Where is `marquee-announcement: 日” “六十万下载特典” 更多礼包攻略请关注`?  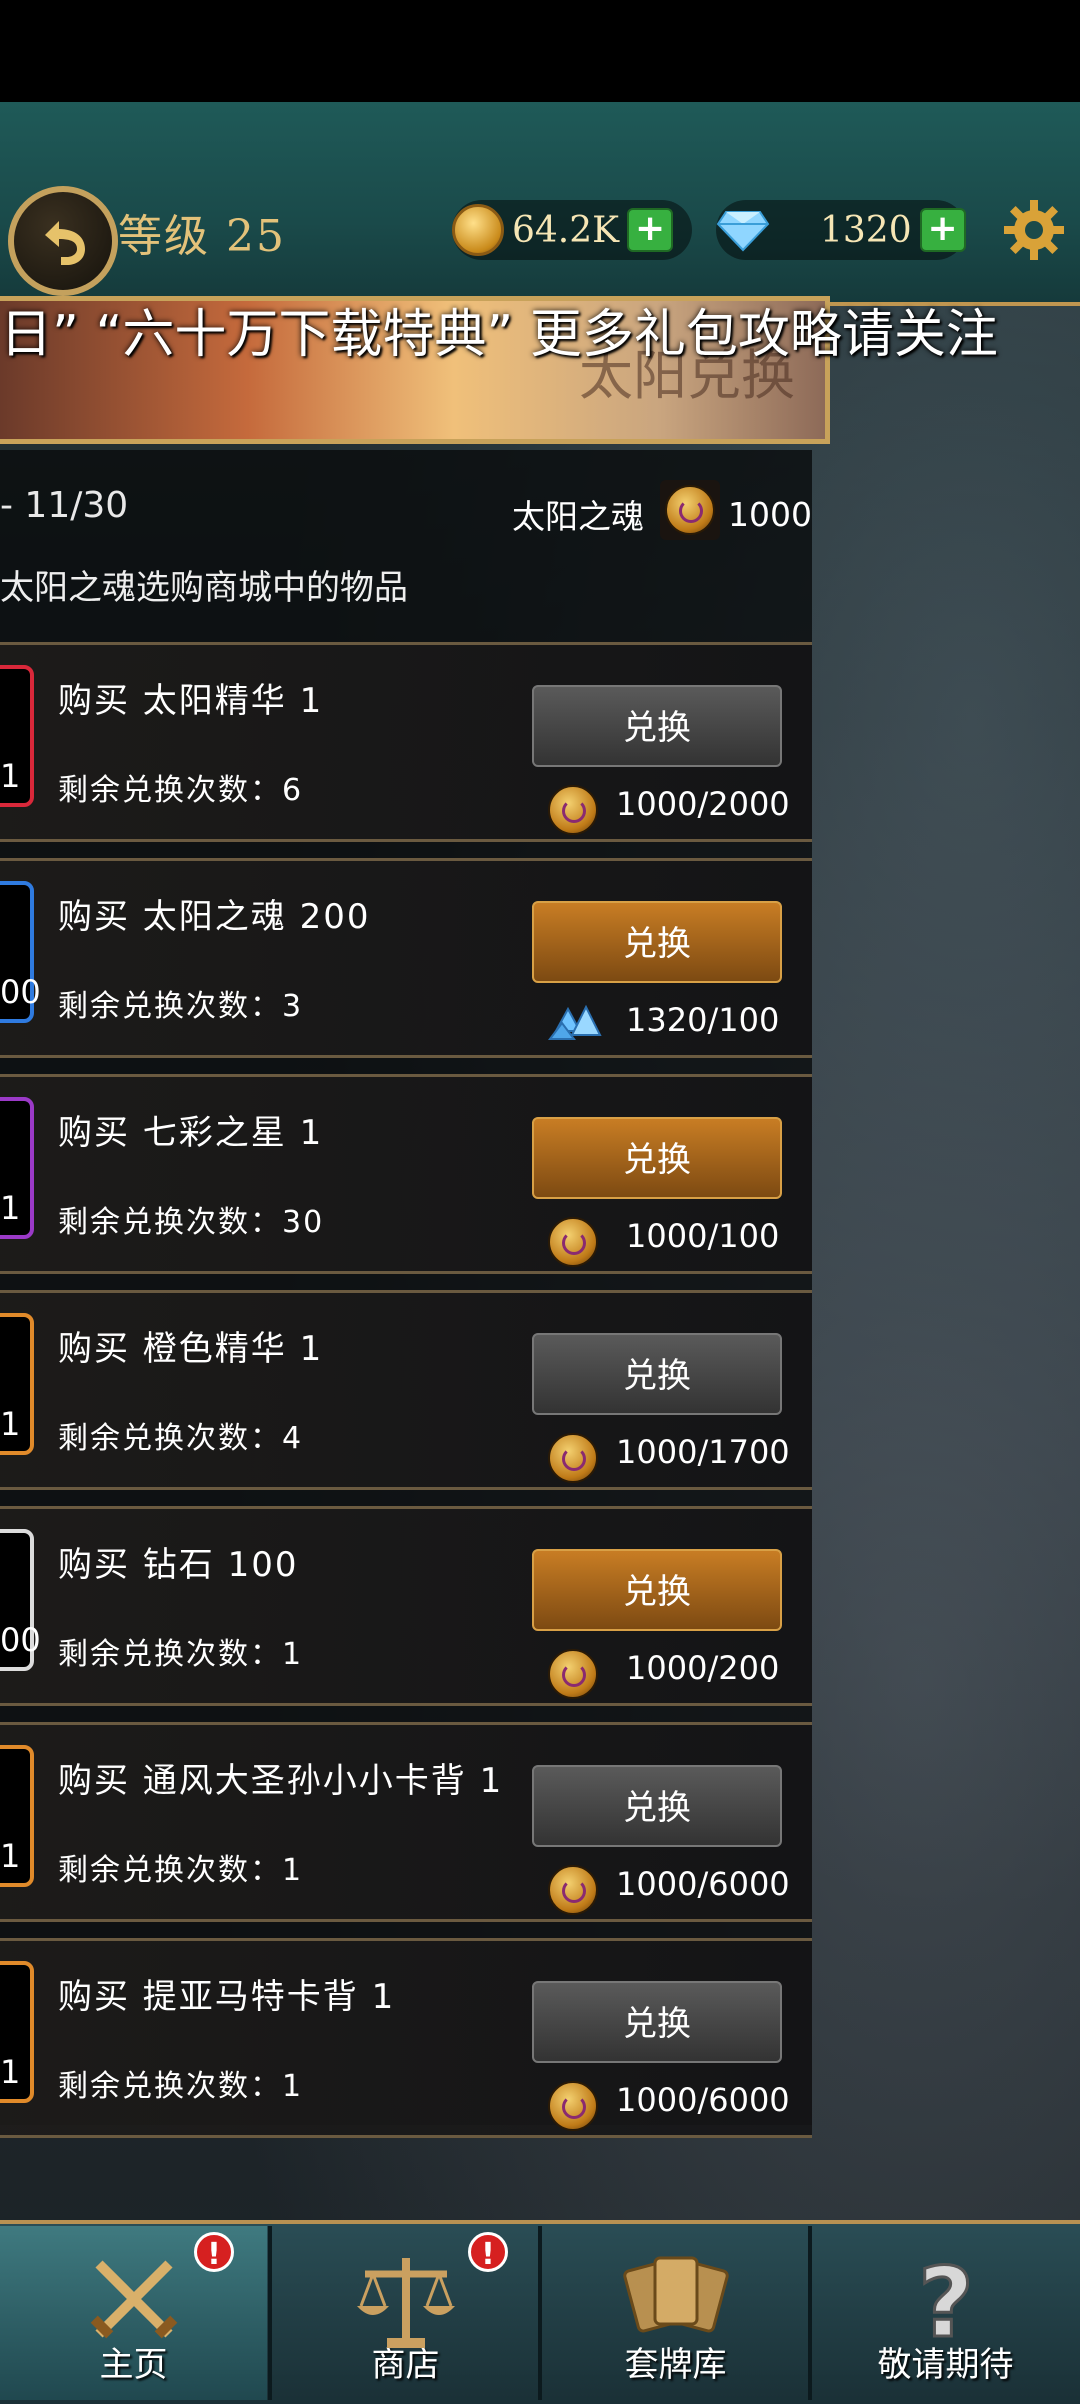
marquee-announcement: 日” “六十万下载特典” 更多礼包攻略请关注 is located at coordinates (499, 333).